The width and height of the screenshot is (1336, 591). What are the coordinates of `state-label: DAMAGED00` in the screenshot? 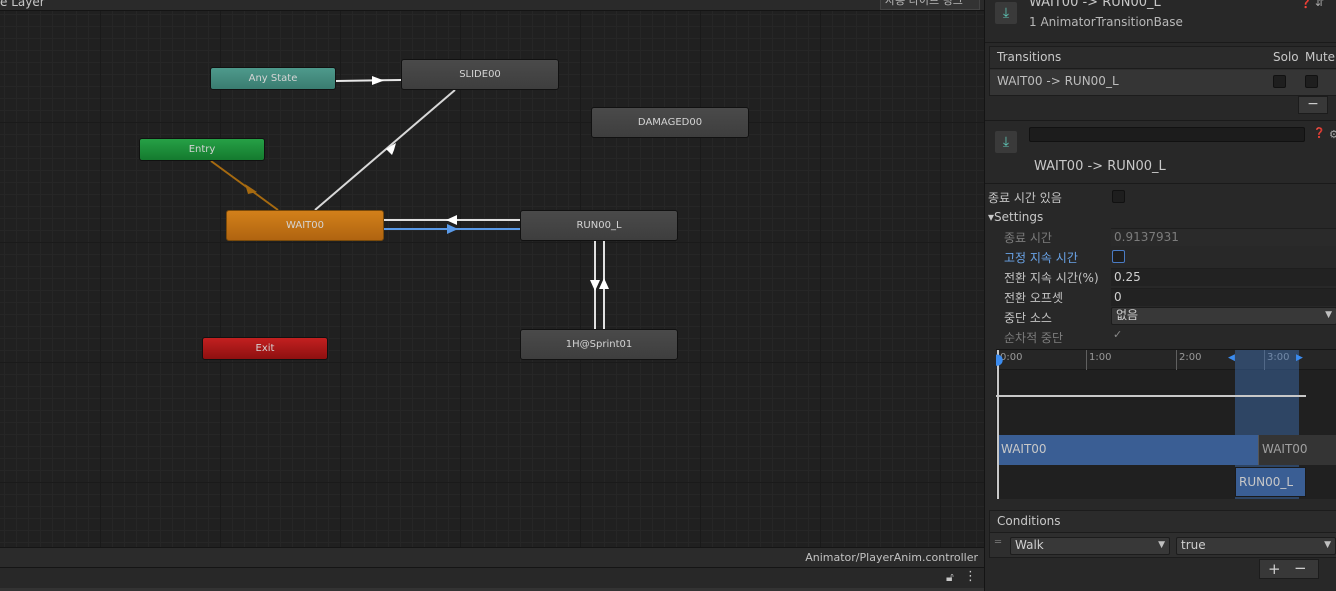 It's located at (670, 122).